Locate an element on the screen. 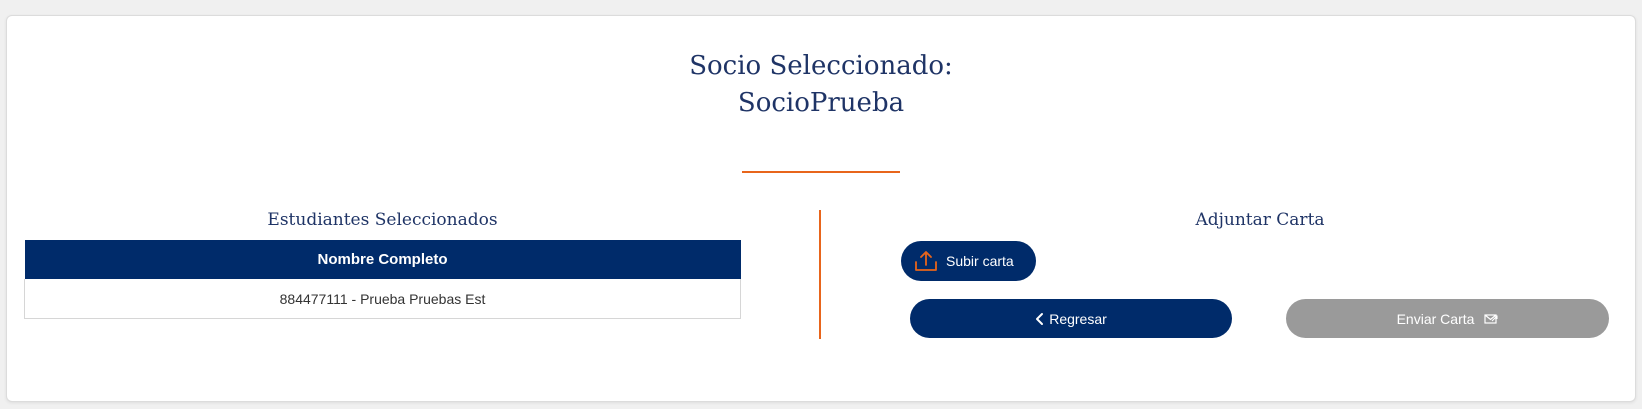 The width and height of the screenshot is (1642, 409). selected-partner-name: SocioPrueba is located at coordinates (821, 103).